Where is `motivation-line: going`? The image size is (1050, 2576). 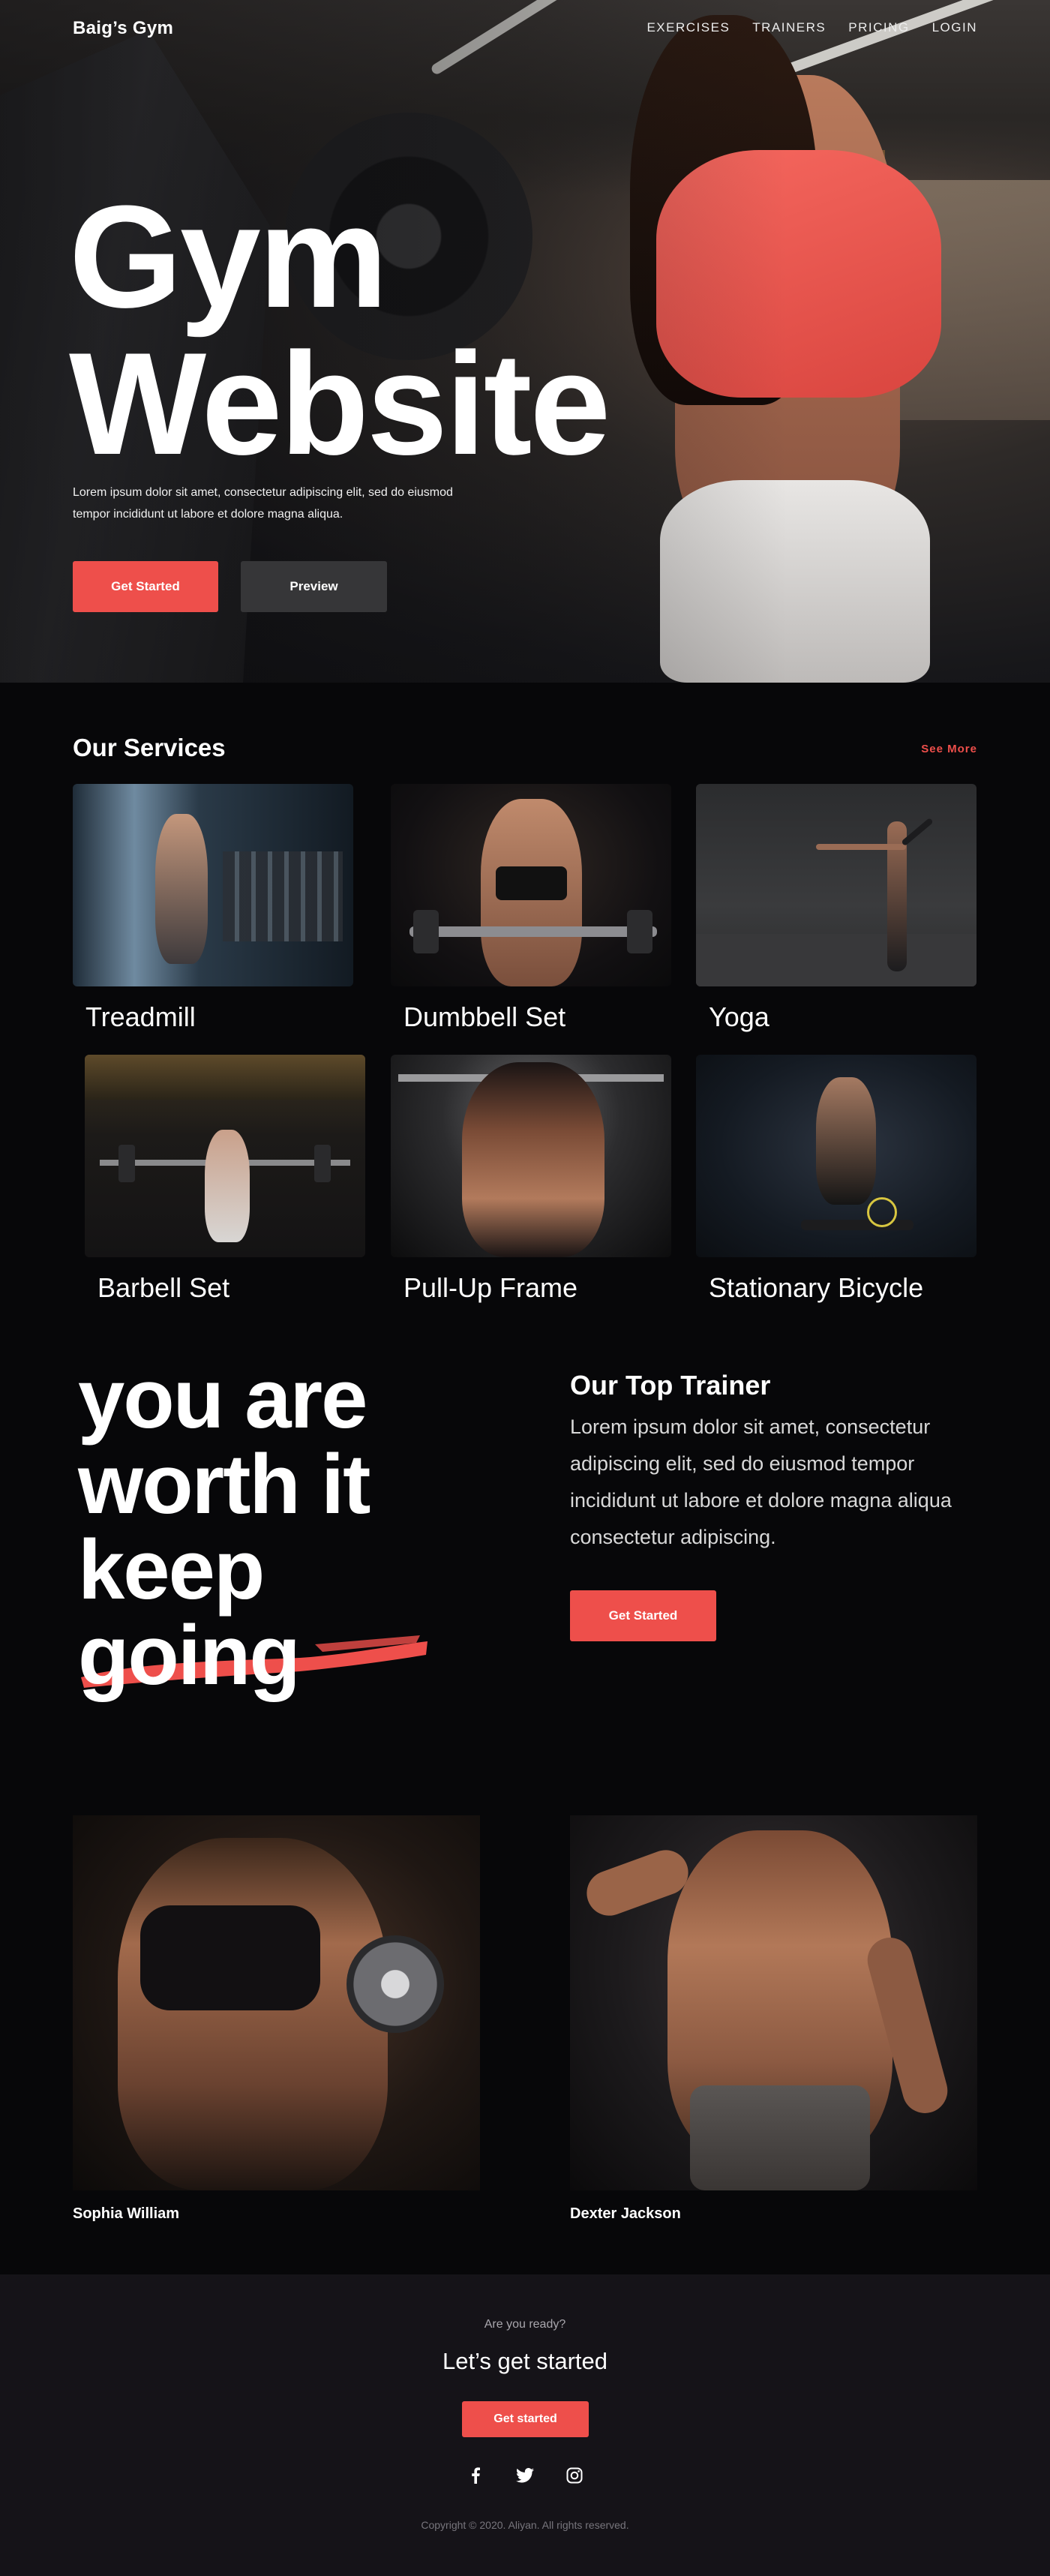
motivation-line: going is located at coordinates (189, 1655).